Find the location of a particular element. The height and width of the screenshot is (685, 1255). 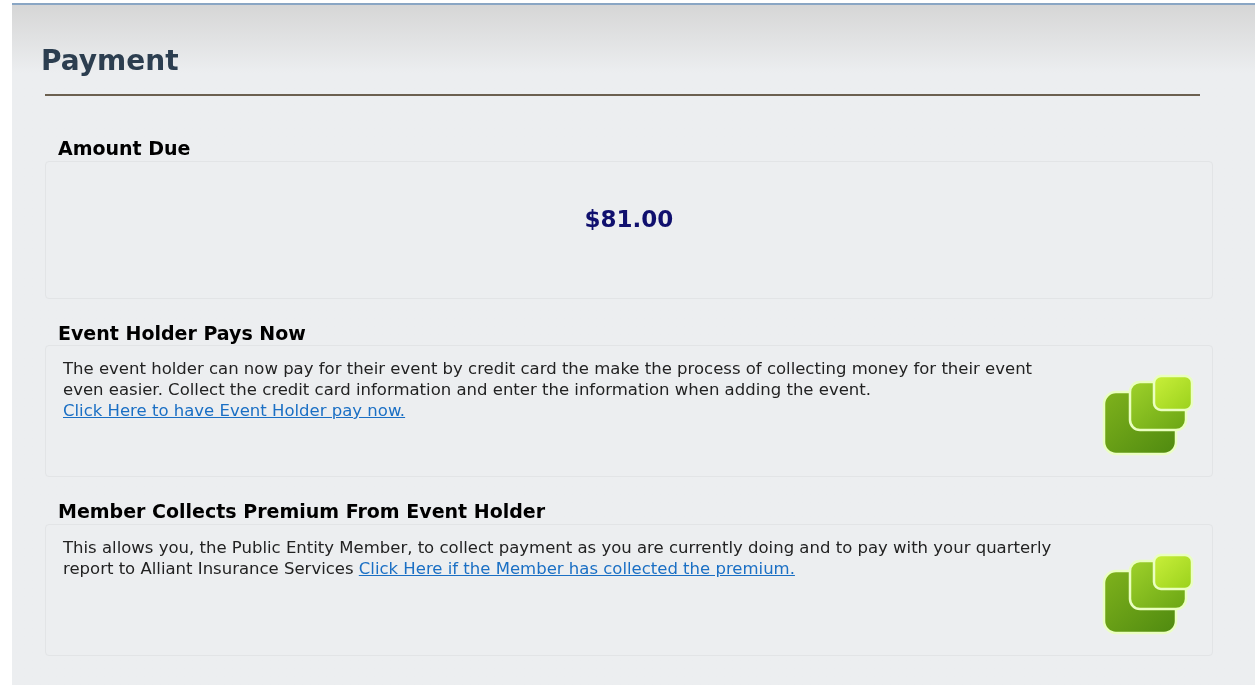

option-link: Click Here if the Member has collected the premium. is located at coordinates (576, 568).